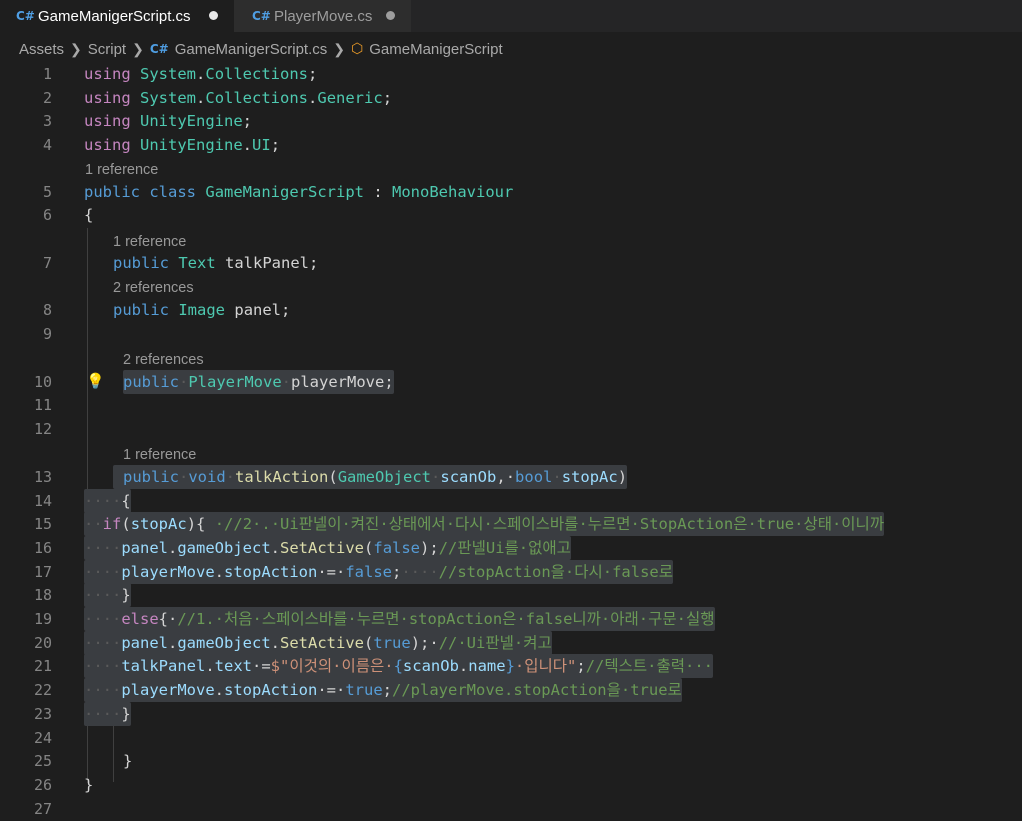 The image size is (1022, 821). I want to click on code-line: 14 ····{, so click(511, 501).